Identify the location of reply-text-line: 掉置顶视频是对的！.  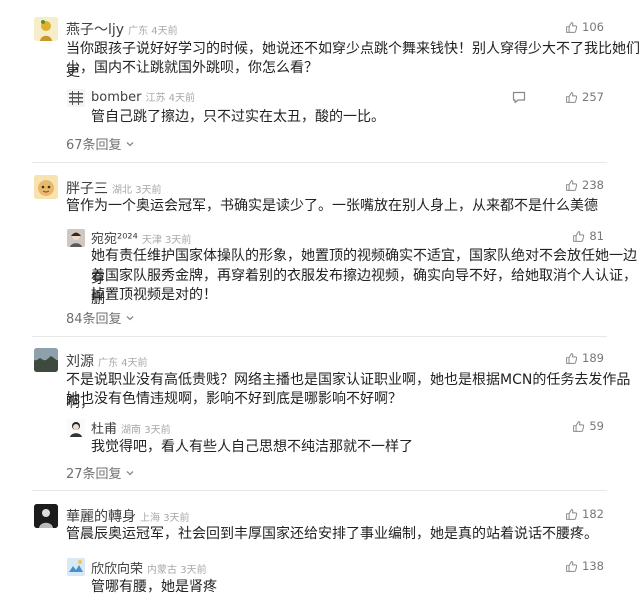
(154, 295).